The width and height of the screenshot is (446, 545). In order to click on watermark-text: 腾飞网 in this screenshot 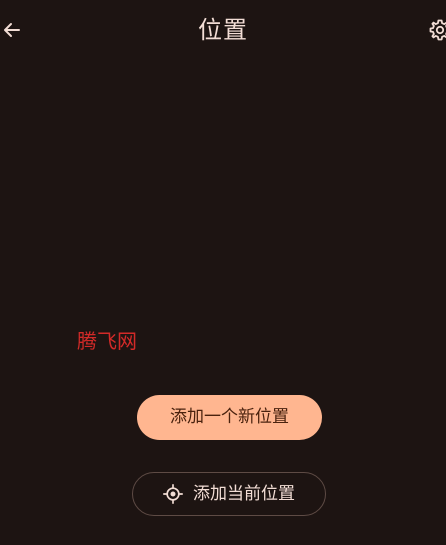, I will do `click(107, 341)`.